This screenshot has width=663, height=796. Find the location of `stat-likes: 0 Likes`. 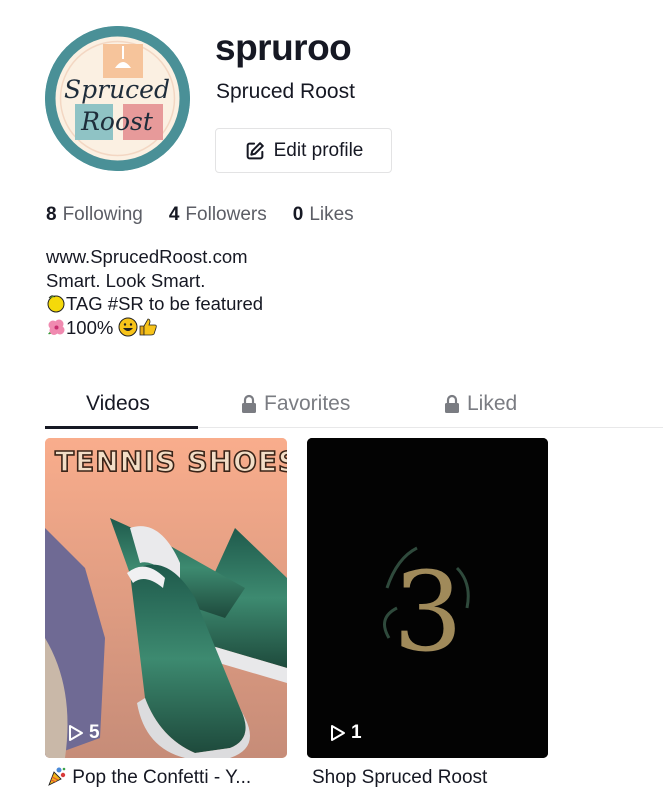

stat-likes: 0 Likes is located at coordinates (323, 215).